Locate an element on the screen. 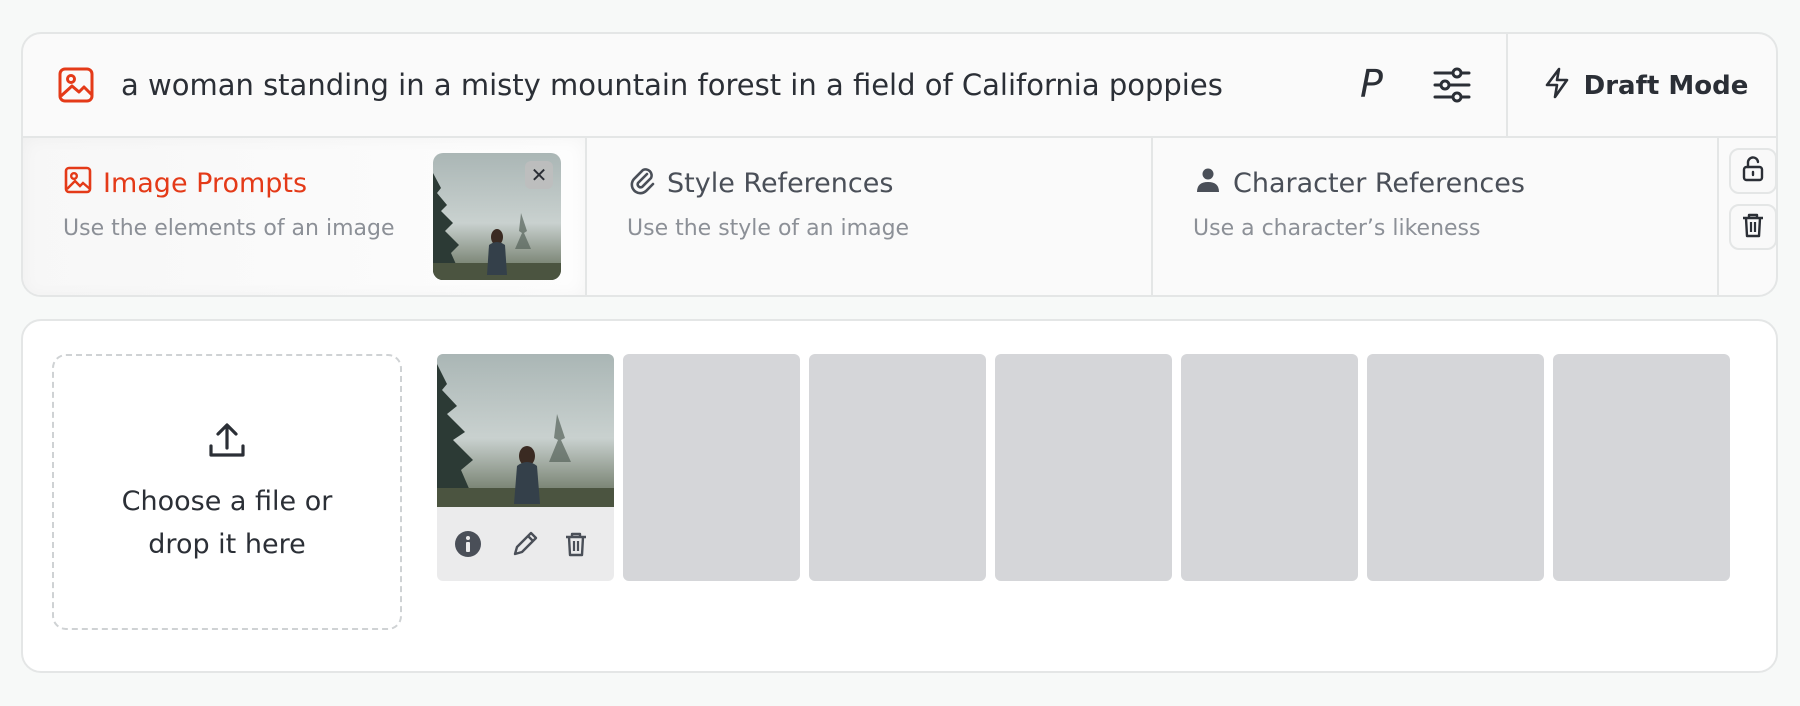  tab-subtitle: Use a character’s likeness is located at coordinates (1337, 228).